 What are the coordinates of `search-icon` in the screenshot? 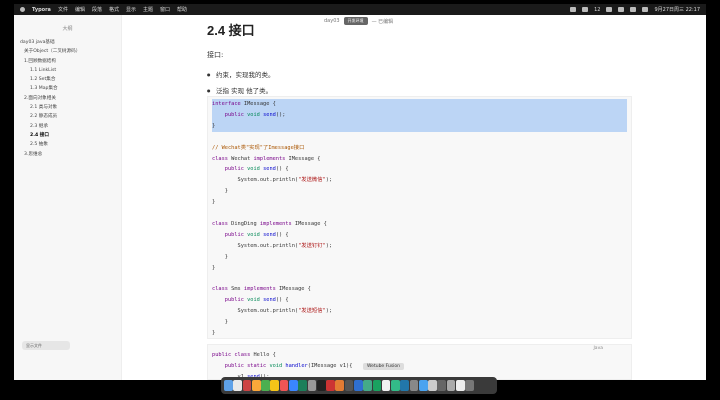 It's located at (633, 9).